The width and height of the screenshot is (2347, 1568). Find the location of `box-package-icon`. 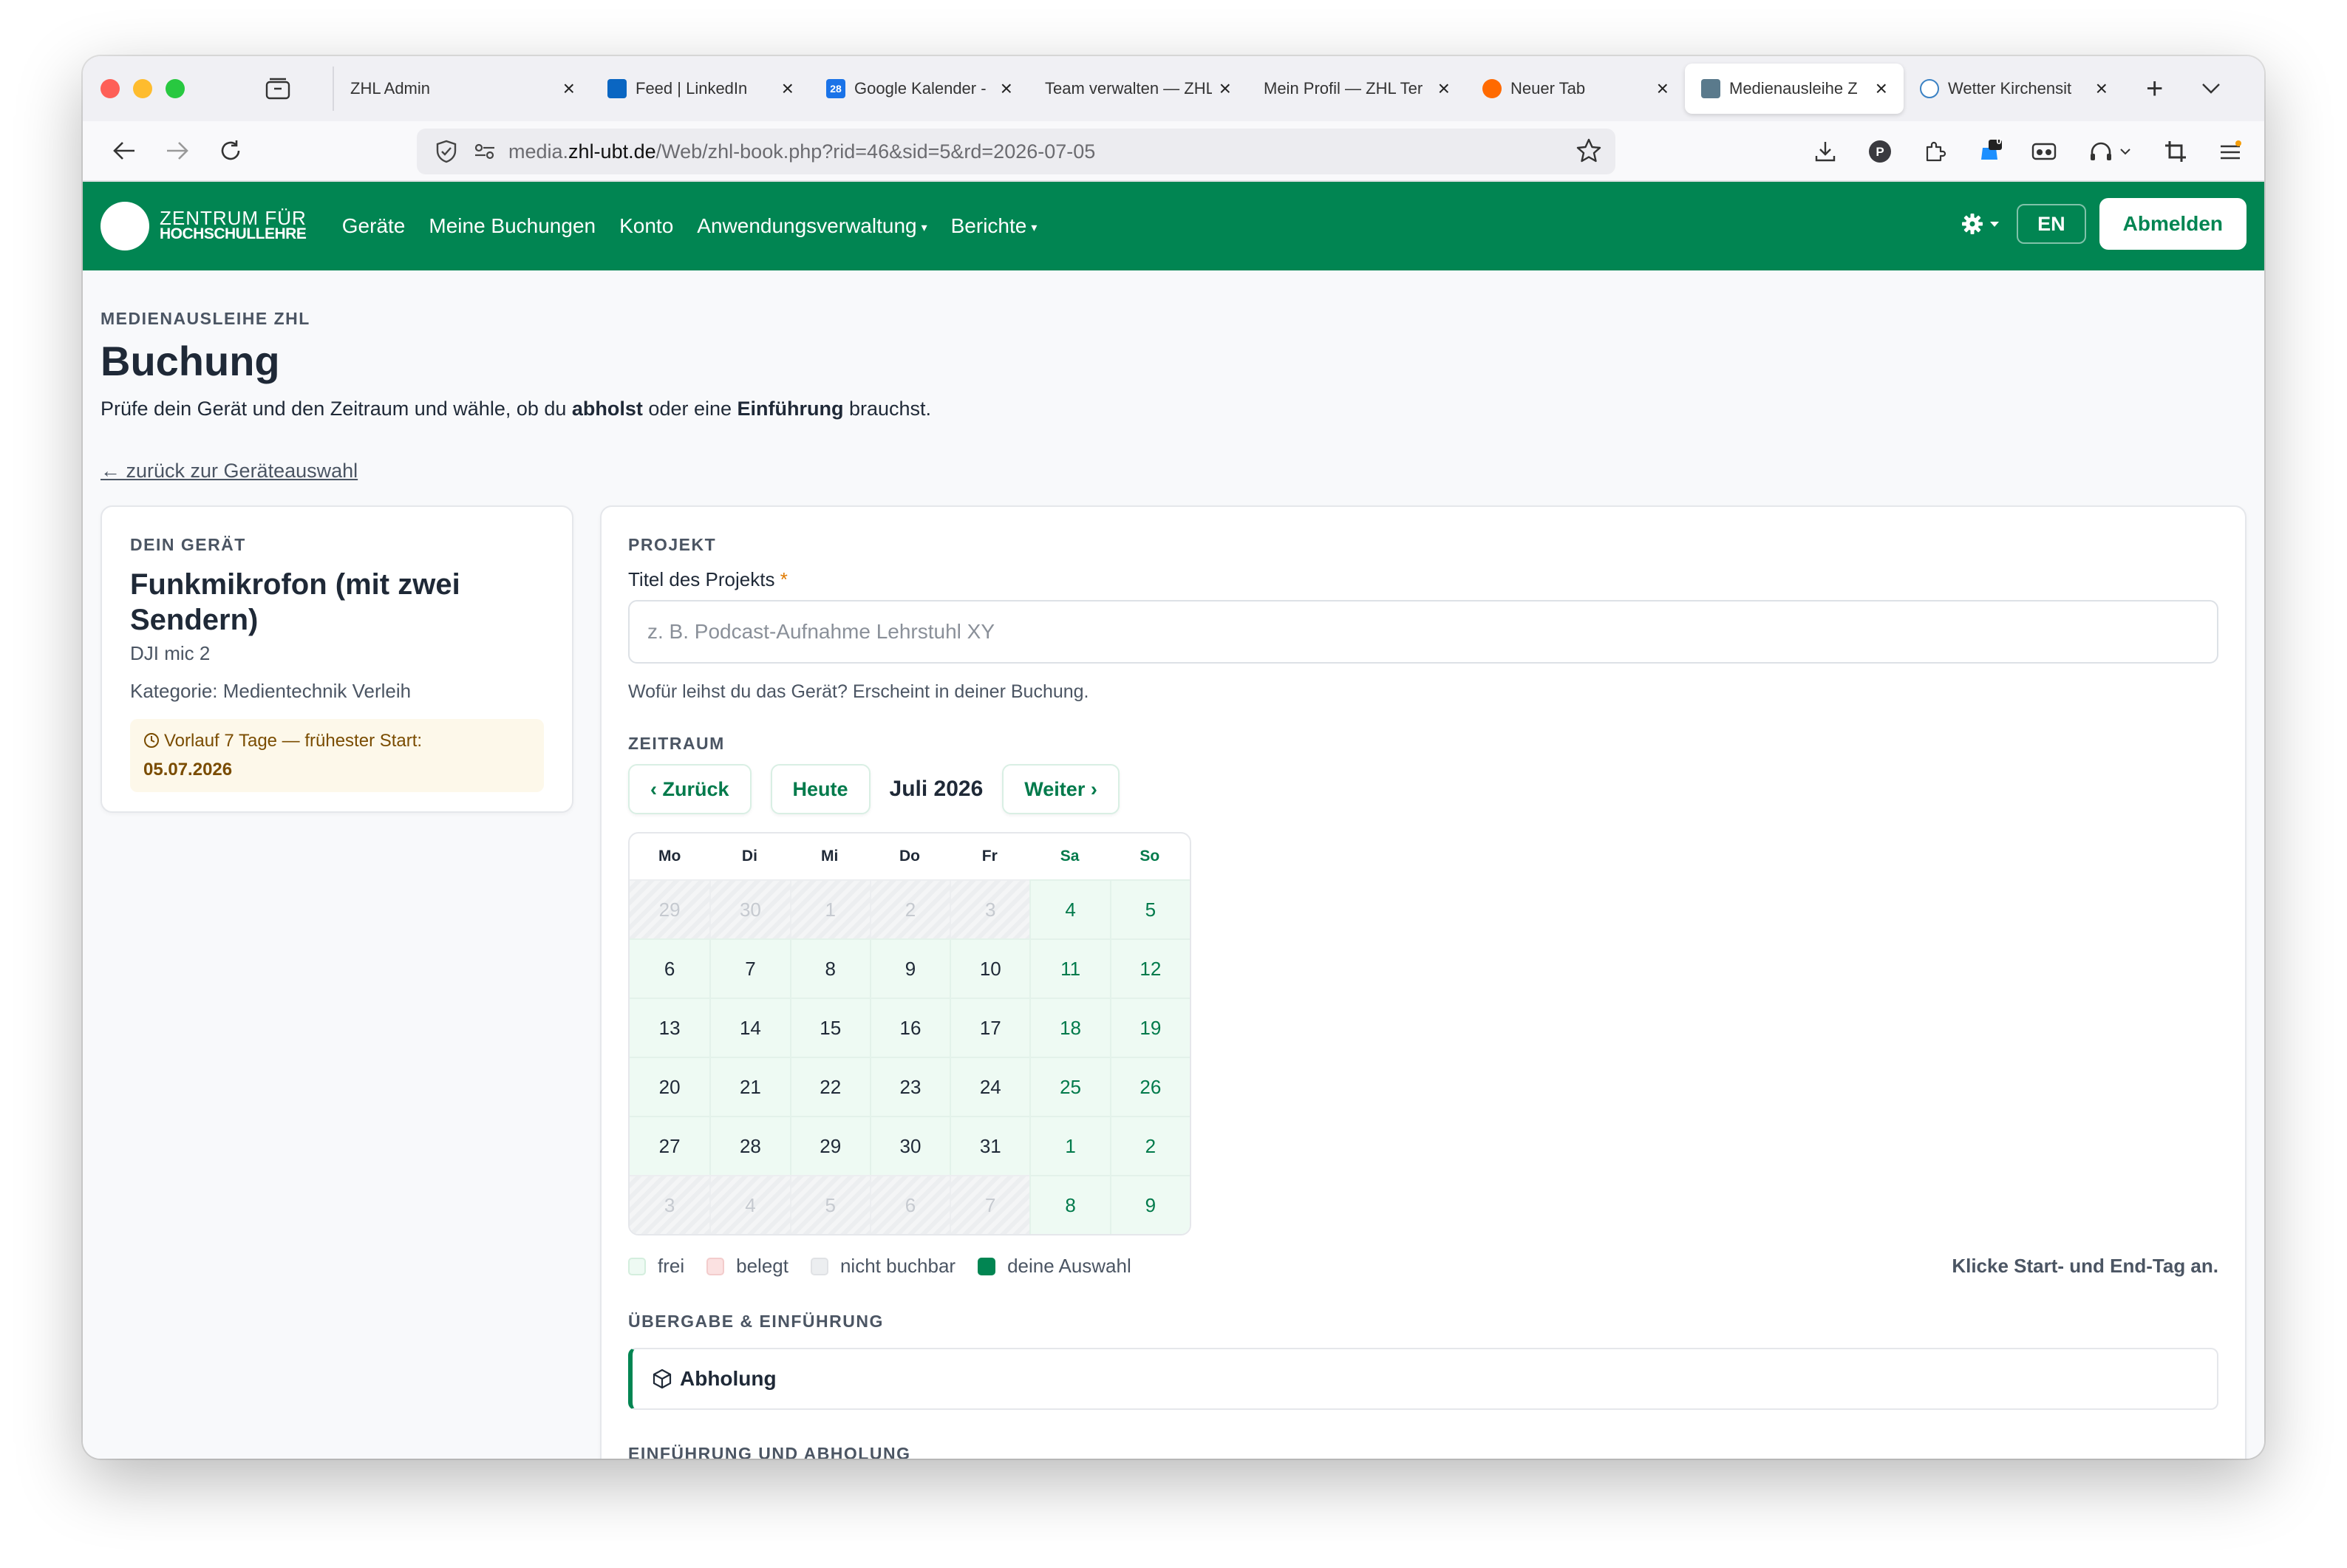

box-package-icon is located at coordinates (662, 1379).